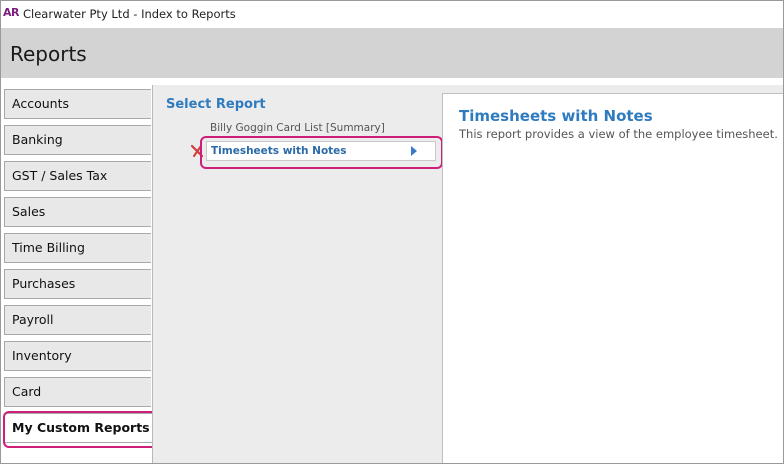 The width and height of the screenshot is (784, 464). What do you see at coordinates (11, 12) in the screenshot?
I see `app-logo-icon: AR` at bounding box center [11, 12].